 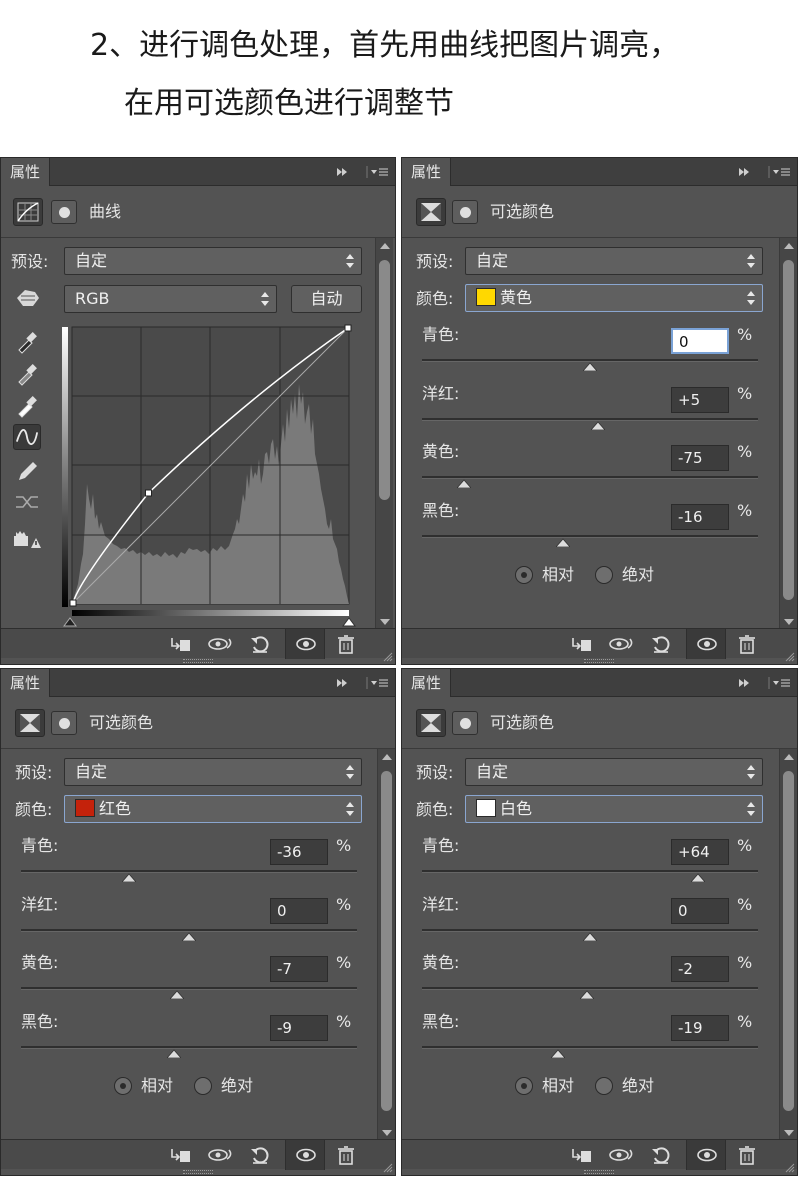 What do you see at coordinates (27, 471) in the screenshot?
I see `pencil-draw-icon` at bounding box center [27, 471].